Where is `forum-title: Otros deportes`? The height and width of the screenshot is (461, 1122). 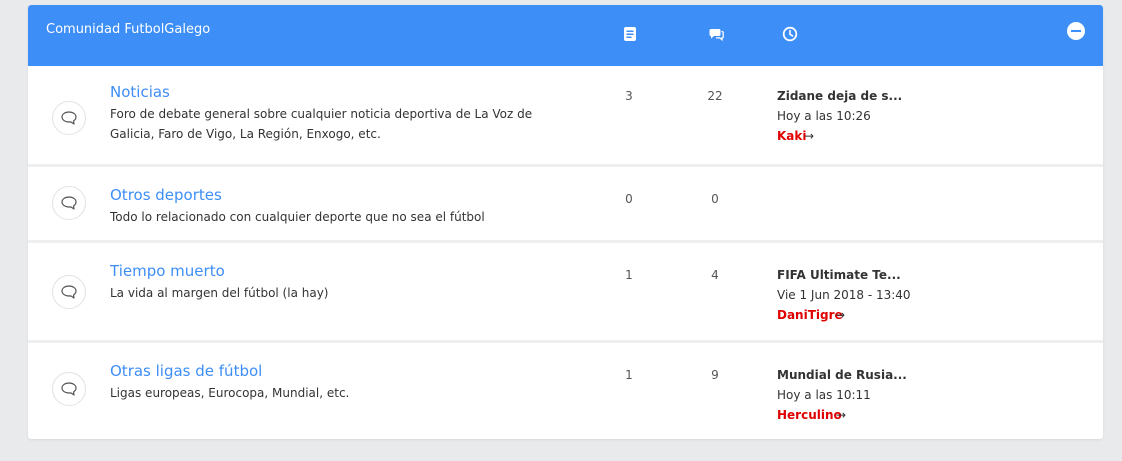
forum-title: Otros deportes is located at coordinates (166, 195).